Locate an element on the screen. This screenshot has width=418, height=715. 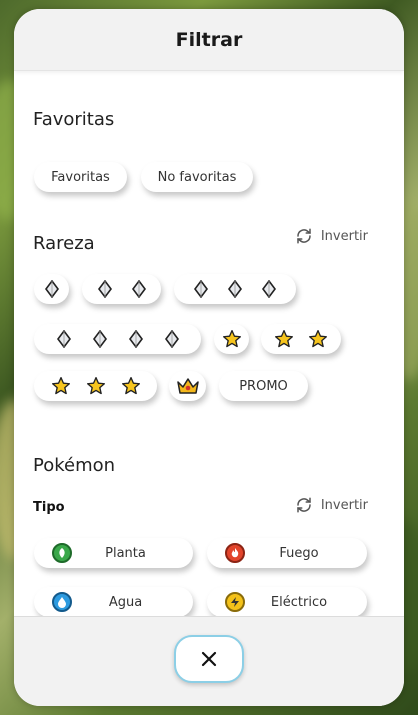
rarity-option-2-stars is located at coordinates (301, 339).